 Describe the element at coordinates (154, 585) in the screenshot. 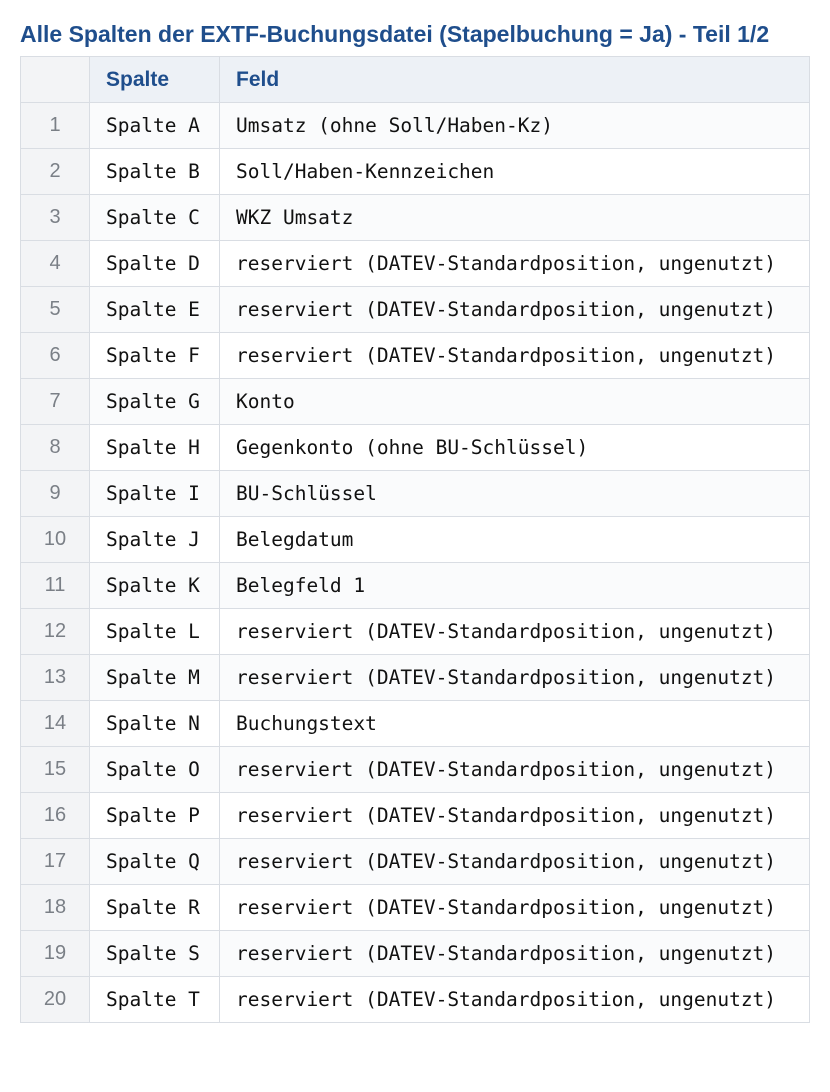

I see `row-spalte: Spalte K` at that location.